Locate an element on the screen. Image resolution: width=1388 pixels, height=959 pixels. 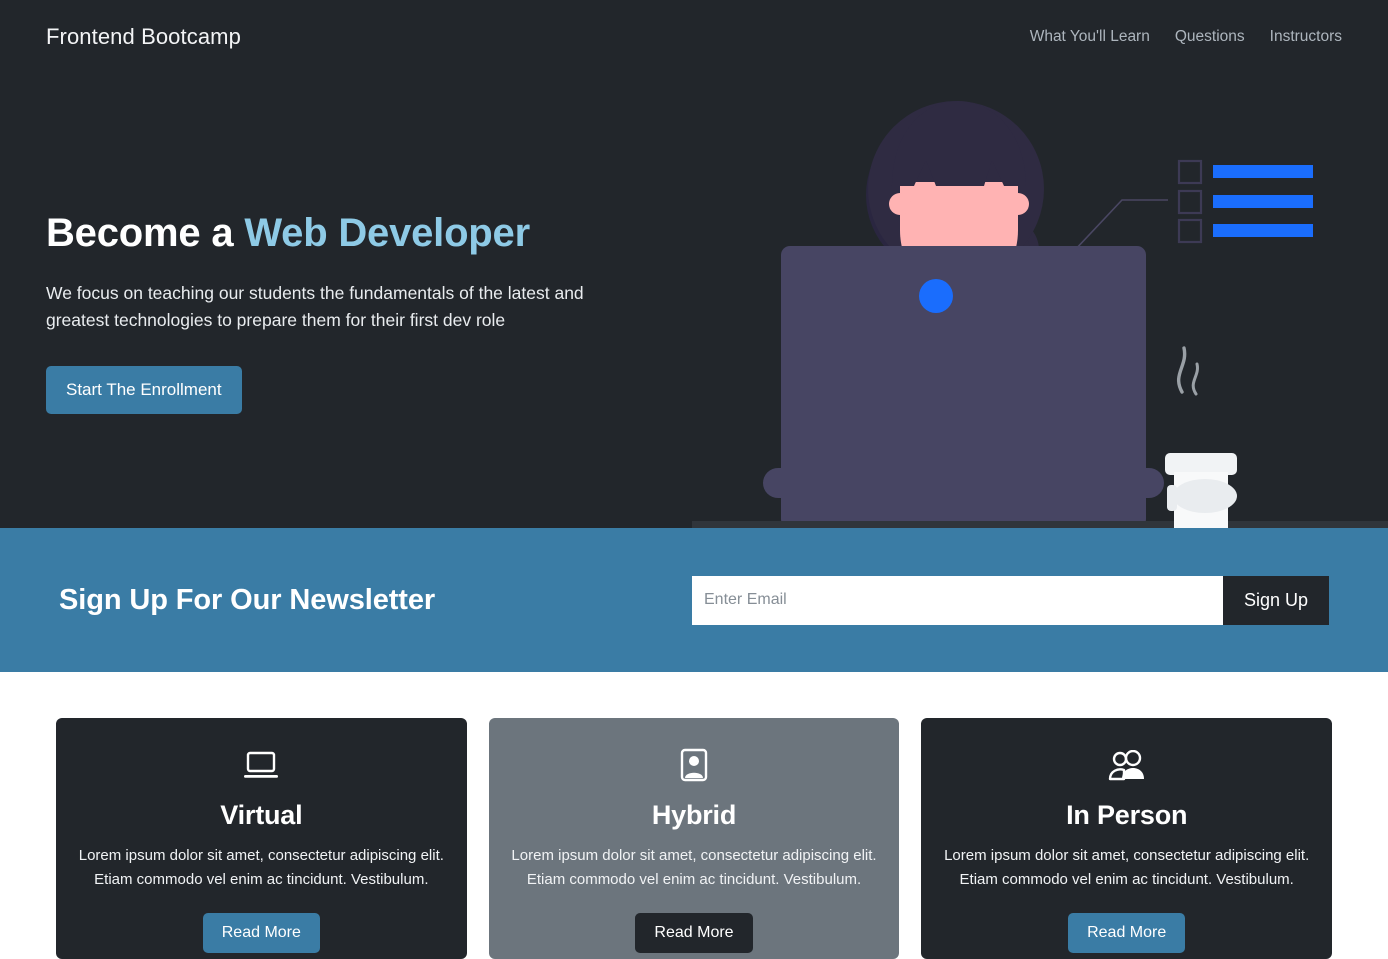
card-title: Virtual is located at coordinates (261, 815).